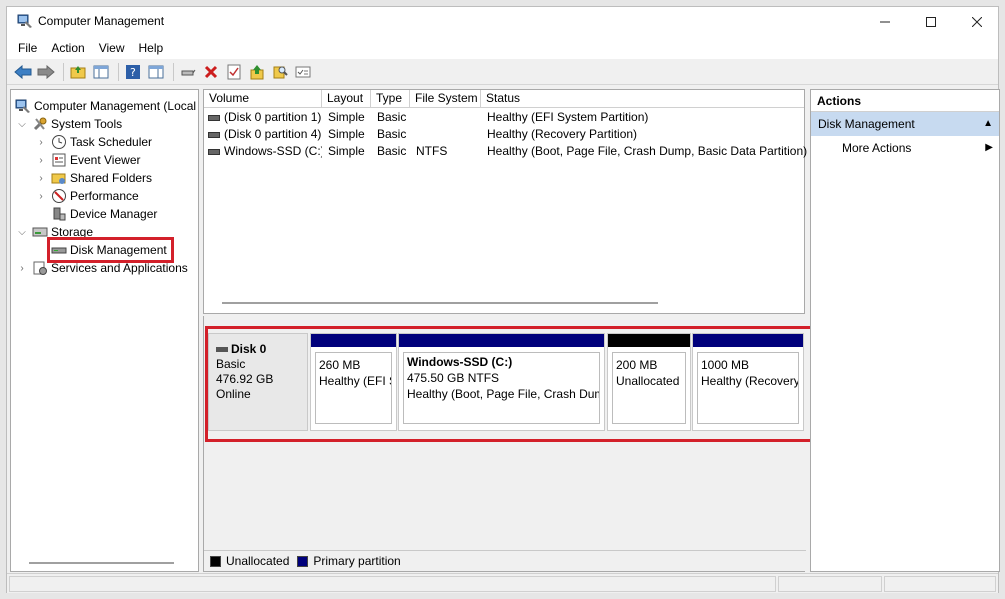  I want to click on tree-item-label: Computer Management (Local, so click(115, 106).